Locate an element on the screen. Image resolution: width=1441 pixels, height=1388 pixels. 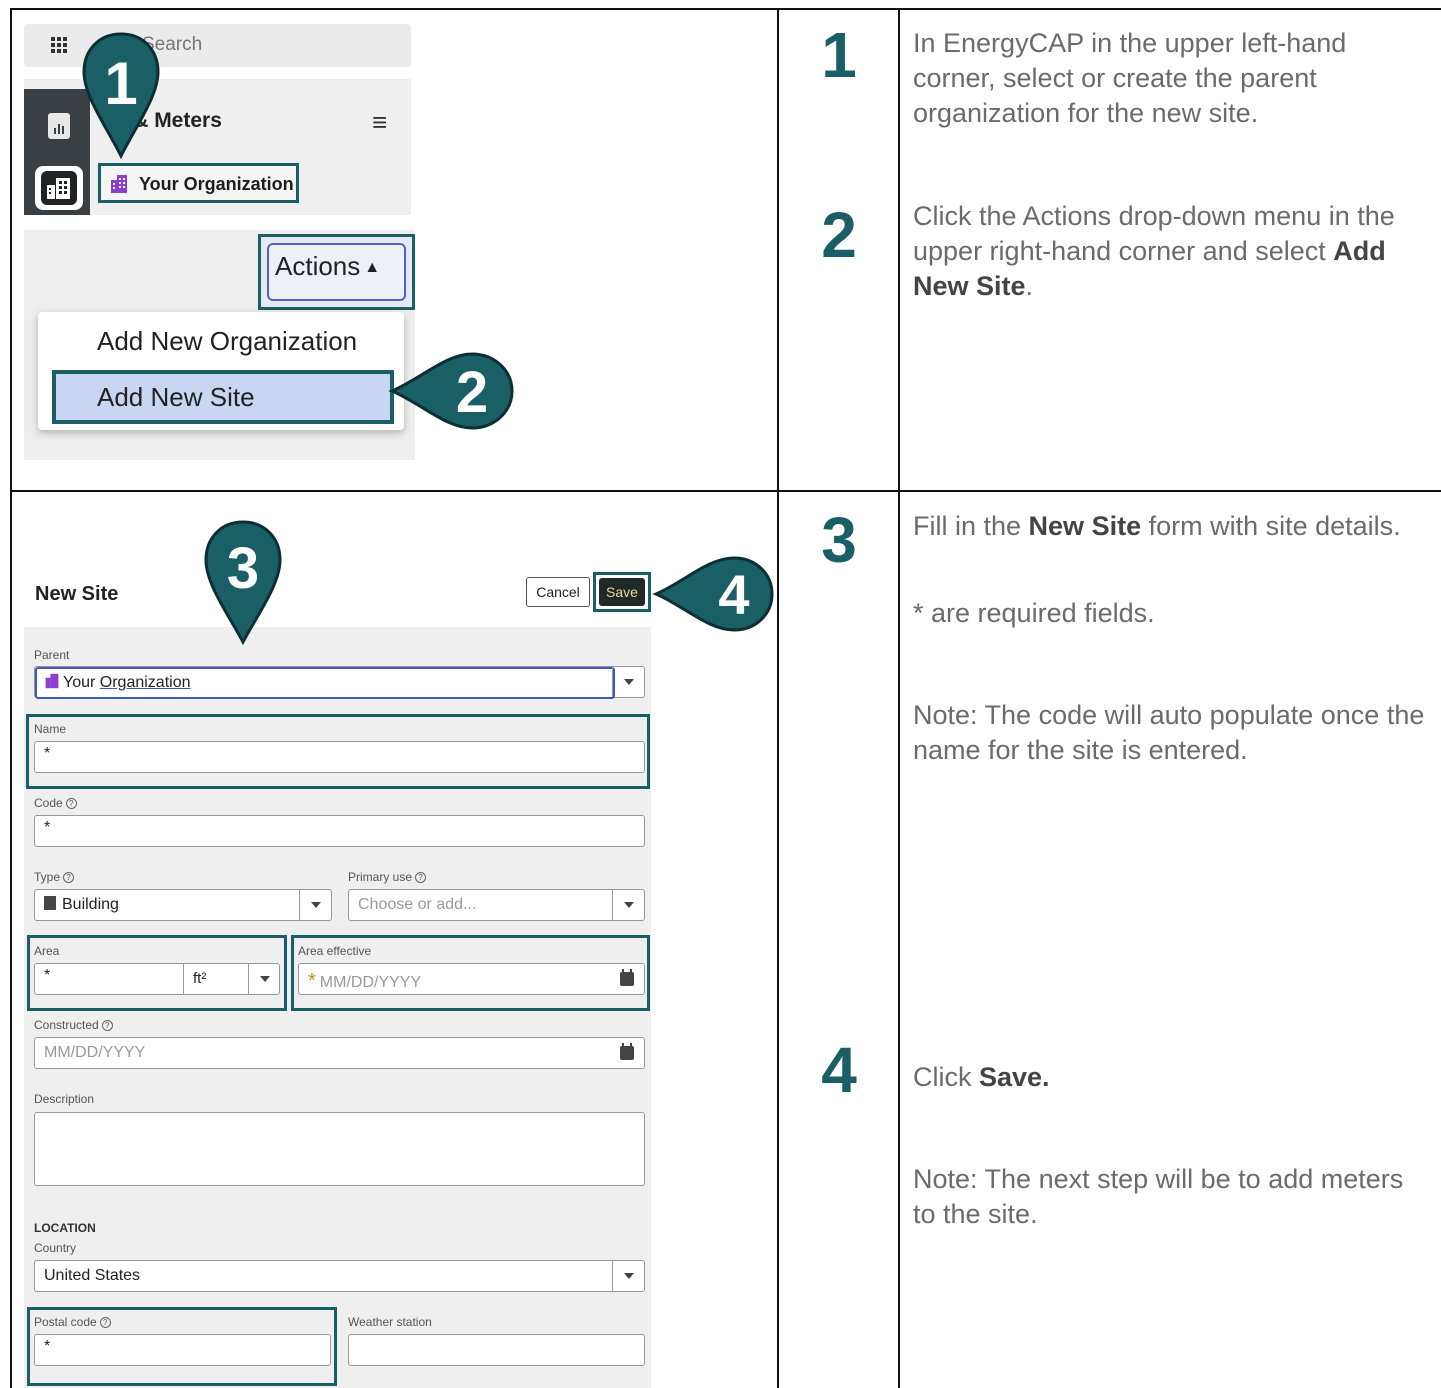
name-label: Name is located at coordinates (50, 729).